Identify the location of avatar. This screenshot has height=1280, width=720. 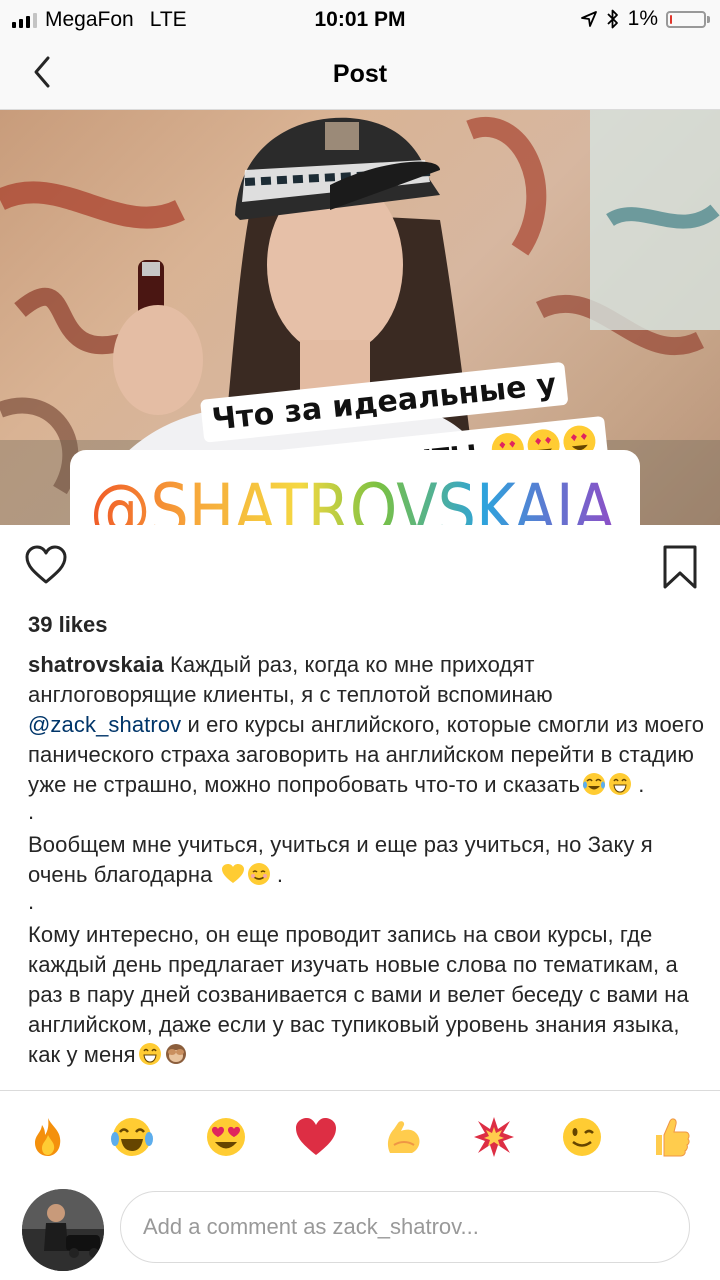
(63, 1230).